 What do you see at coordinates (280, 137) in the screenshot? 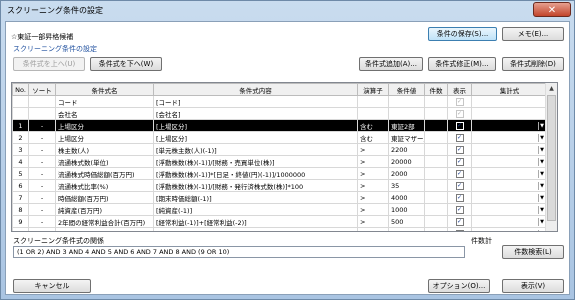
I see `table-row: 2-上場区分[上場区分]含む東証マザーズ ✓ ▼` at bounding box center [280, 137].